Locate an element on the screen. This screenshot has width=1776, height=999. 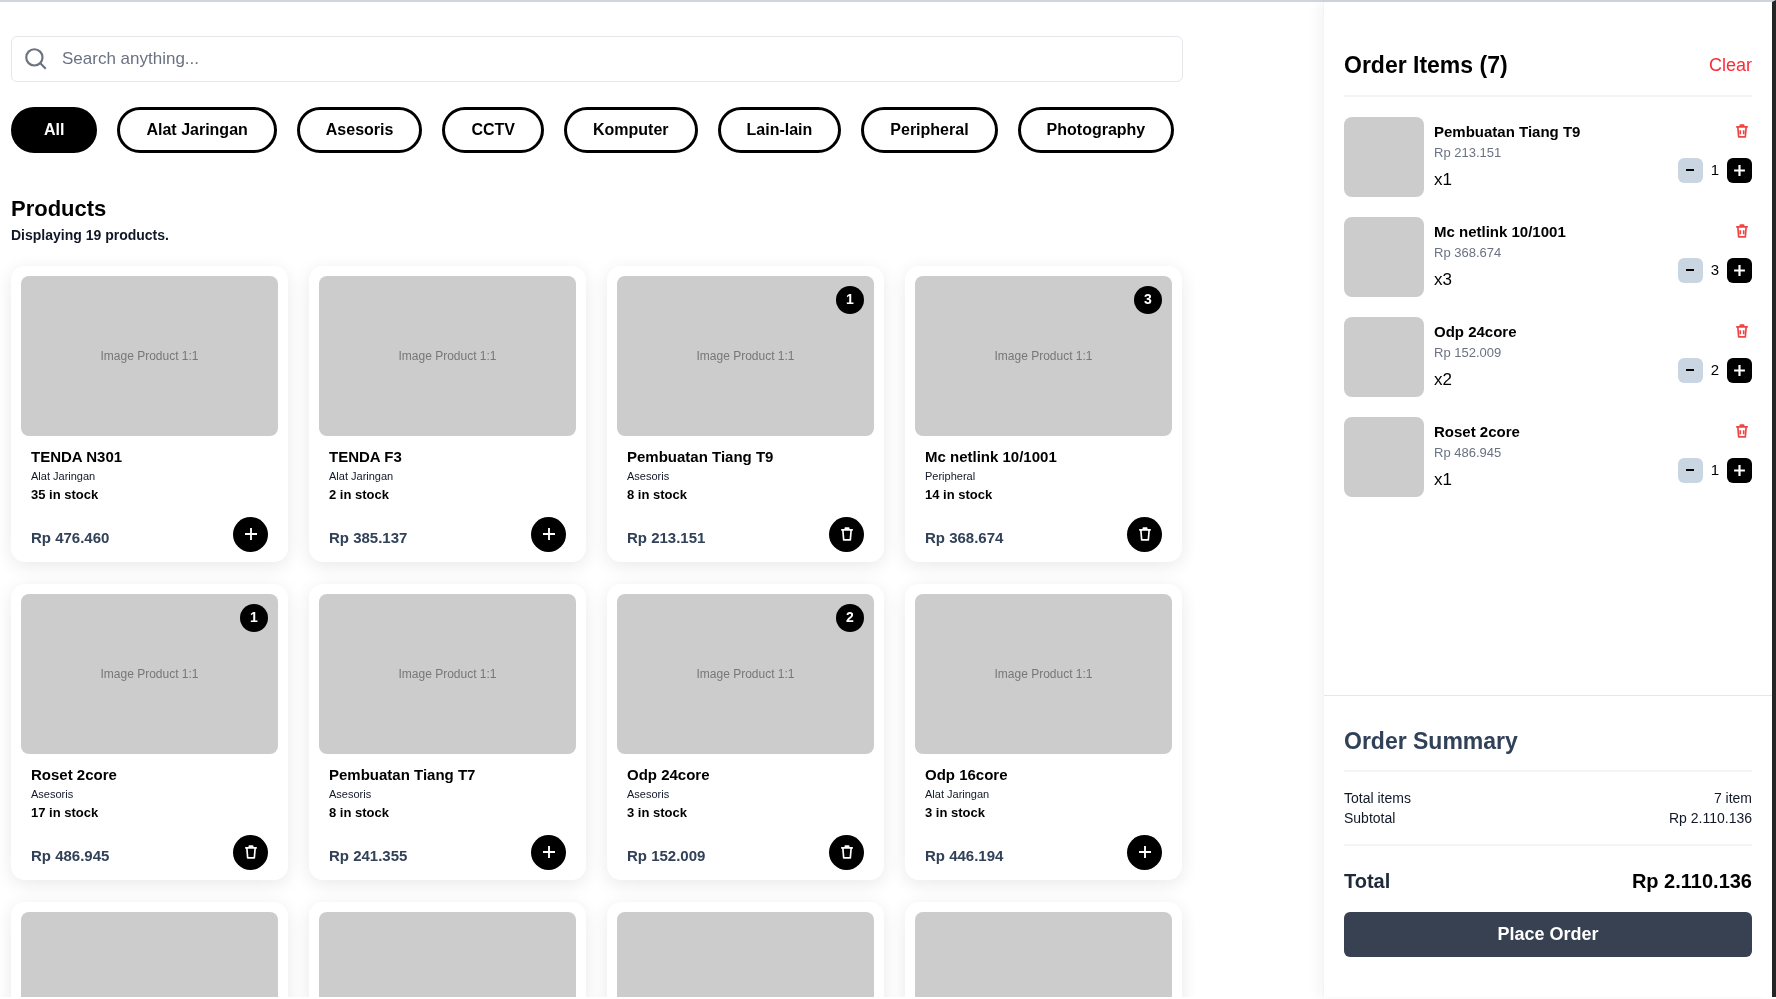
panel-title: Order Items (7) is located at coordinates (1426, 65).